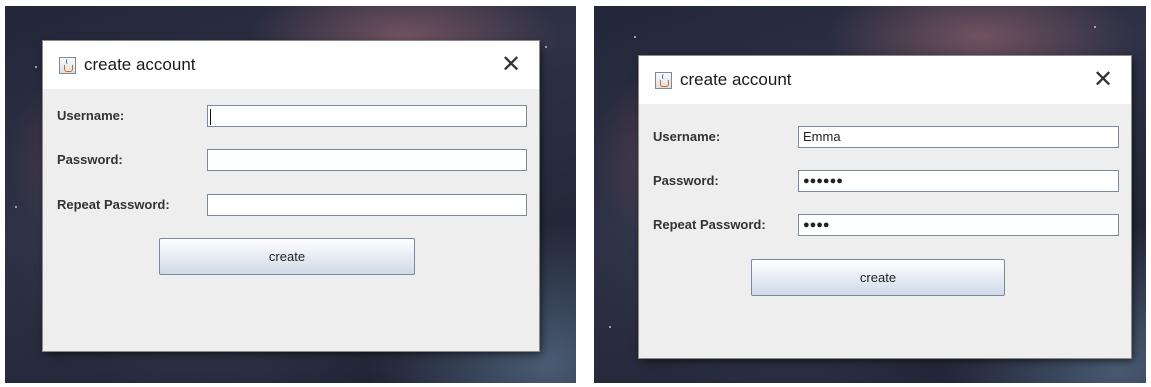 The image size is (1151, 387). Describe the element at coordinates (367, 160) in the screenshot. I see `password-field` at that location.